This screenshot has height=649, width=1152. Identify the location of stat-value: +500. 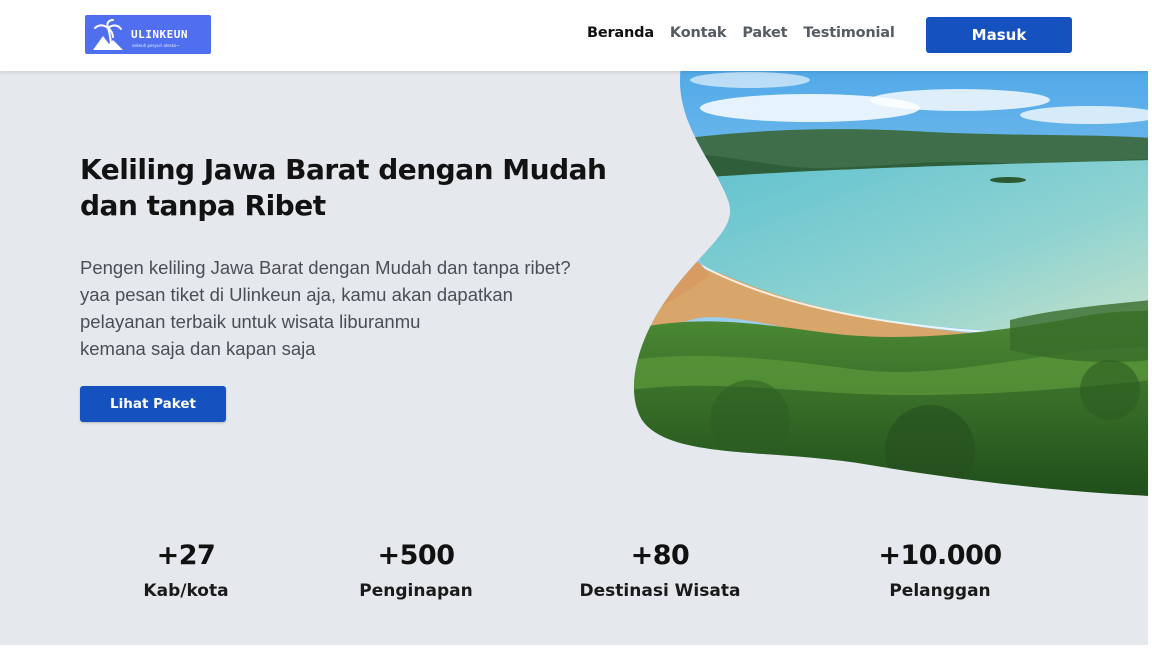
(416, 555).